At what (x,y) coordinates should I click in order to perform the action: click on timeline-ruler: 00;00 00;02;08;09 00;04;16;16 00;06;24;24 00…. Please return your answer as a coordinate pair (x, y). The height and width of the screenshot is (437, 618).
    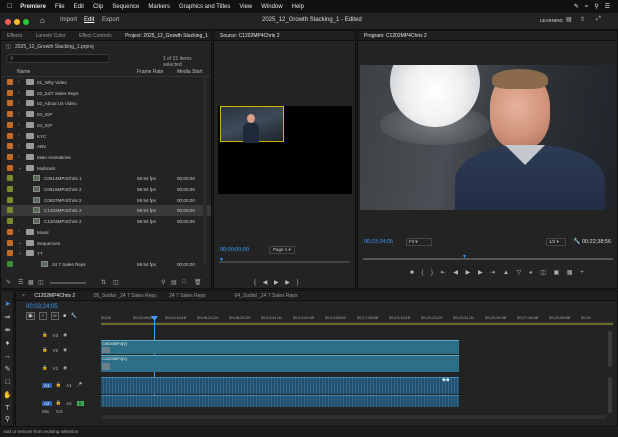
    Looking at the image, I should click on (357, 318).